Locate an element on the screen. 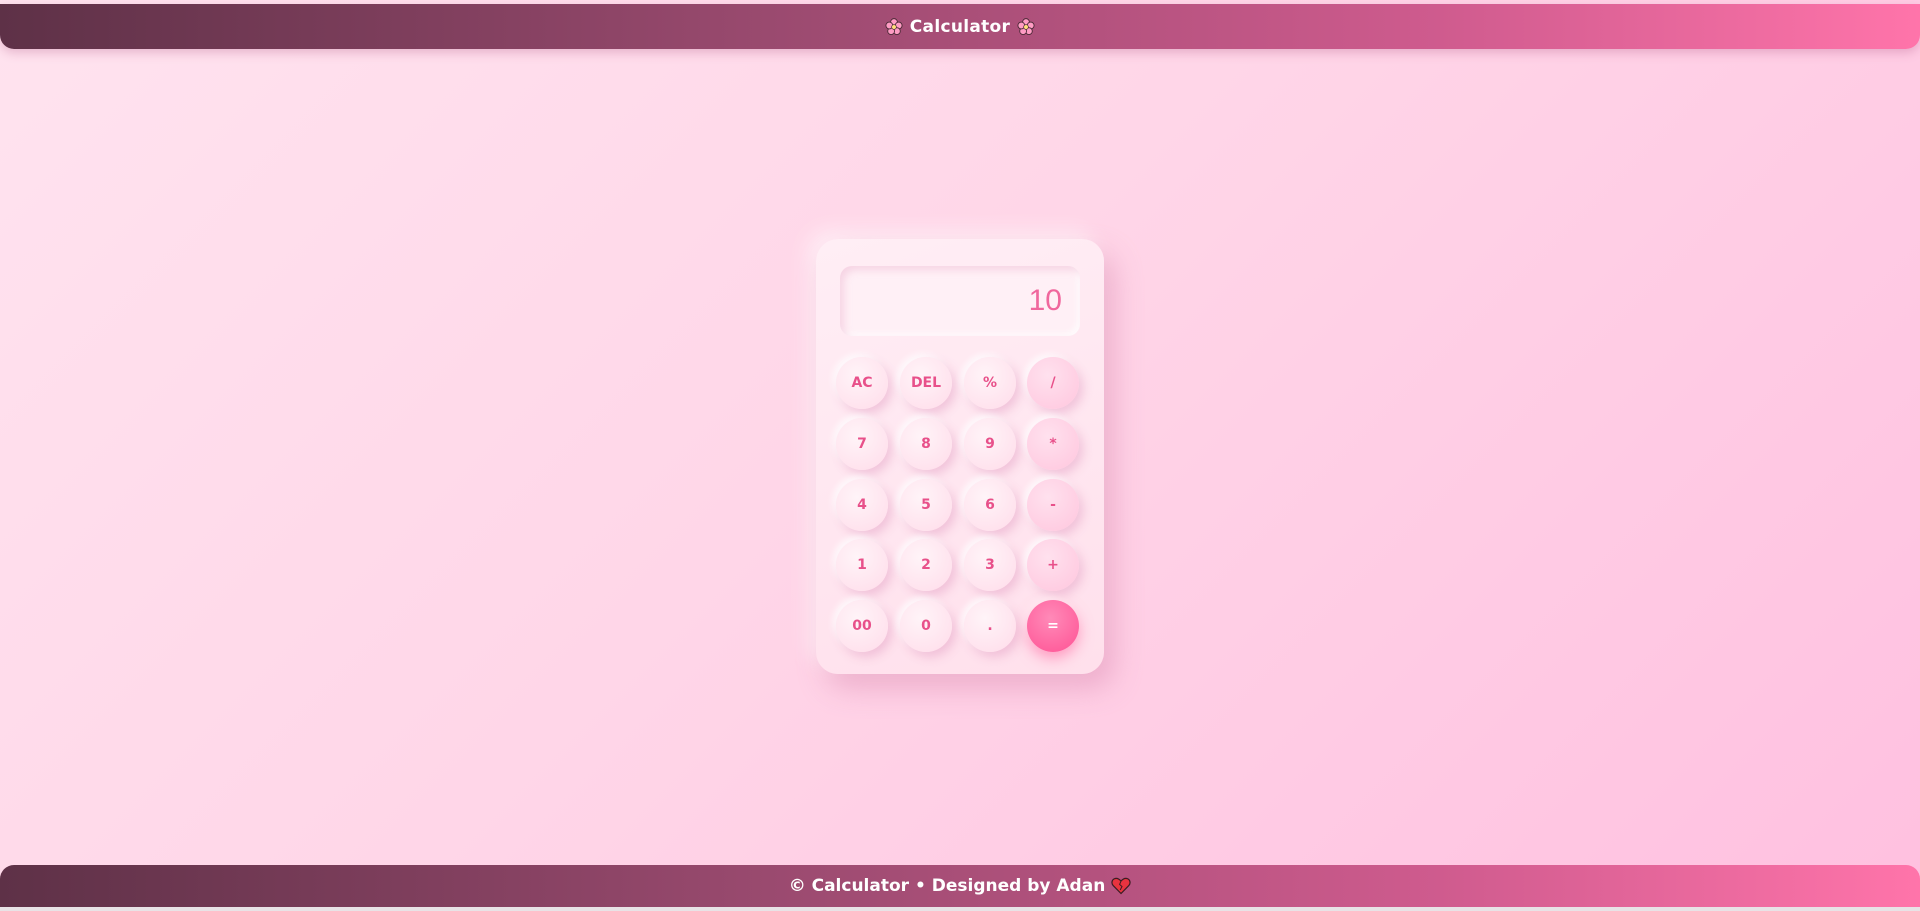 The width and height of the screenshot is (1920, 911). equals-button: = is located at coordinates (1053, 626).